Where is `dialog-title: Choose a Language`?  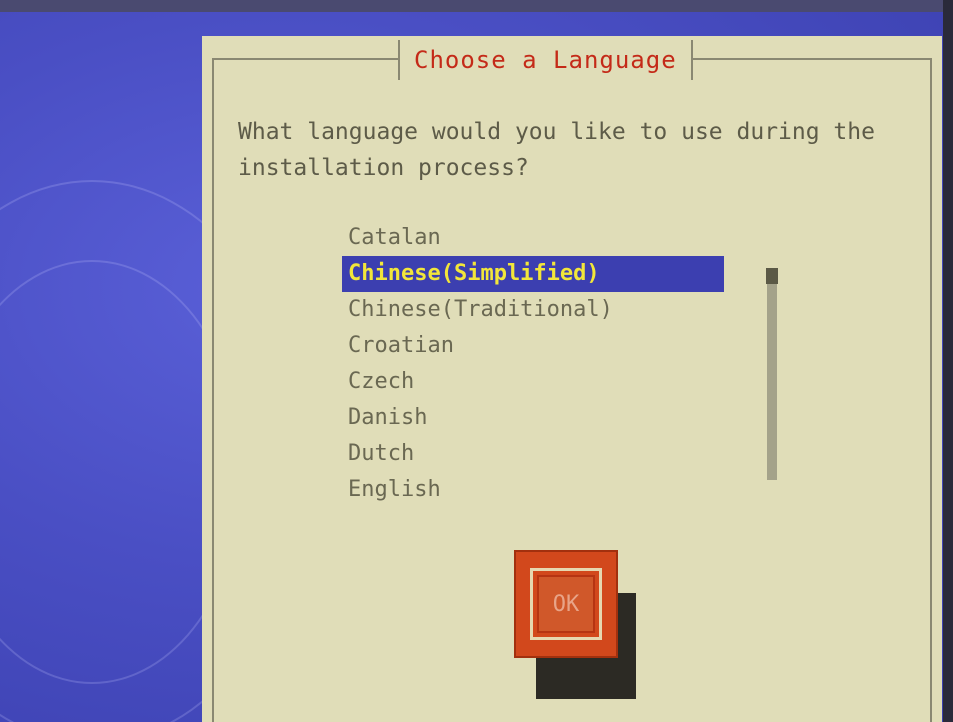
dialog-title: Choose a Language is located at coordinates (545, 60).